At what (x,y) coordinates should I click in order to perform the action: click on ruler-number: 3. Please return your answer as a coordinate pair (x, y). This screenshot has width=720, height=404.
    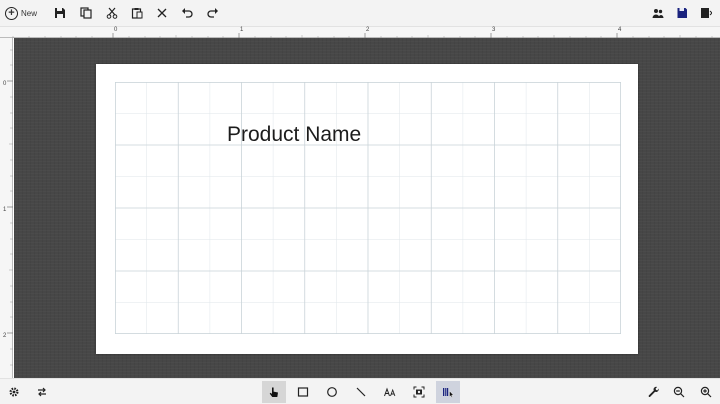
    Looking at the image, I should click on (494, 30).